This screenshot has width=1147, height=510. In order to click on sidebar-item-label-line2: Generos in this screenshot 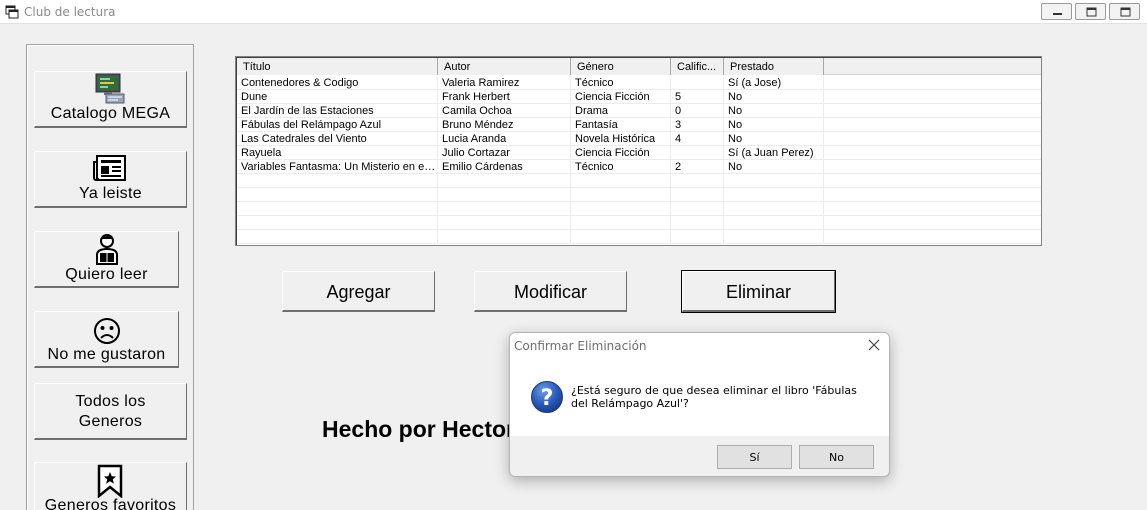, I will do `click(110, 421)`.